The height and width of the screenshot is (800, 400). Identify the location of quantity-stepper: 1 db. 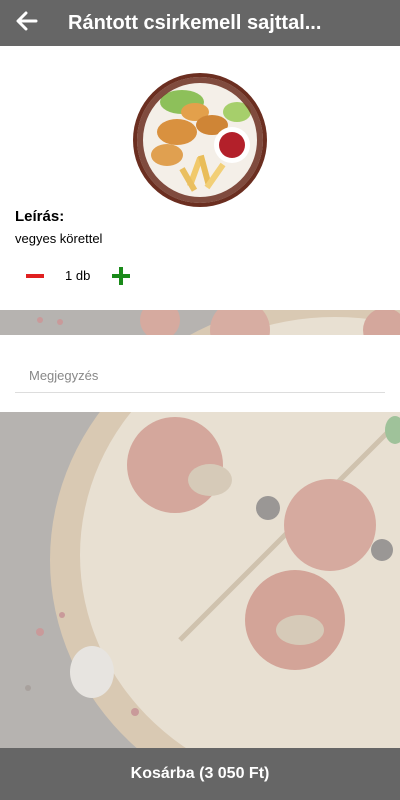
(80, 275).